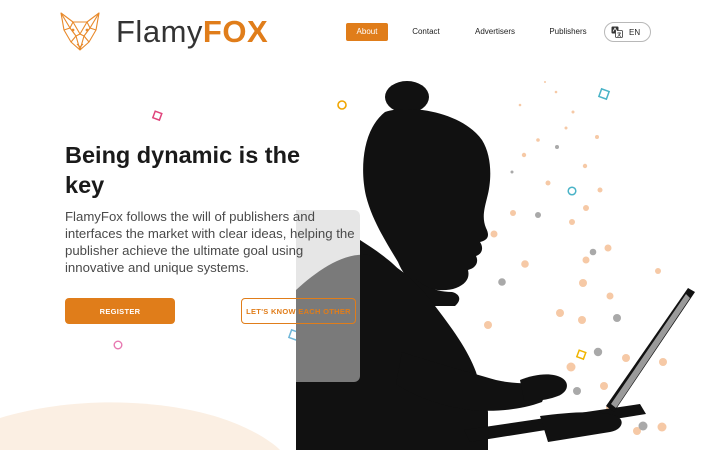 Image resolution: width=720 pixels, height=450 pixels. What do you see at coordinates (426, 32) in the screenshot?
I see `nav-contact: Contact` at bounding box center [426, 32].